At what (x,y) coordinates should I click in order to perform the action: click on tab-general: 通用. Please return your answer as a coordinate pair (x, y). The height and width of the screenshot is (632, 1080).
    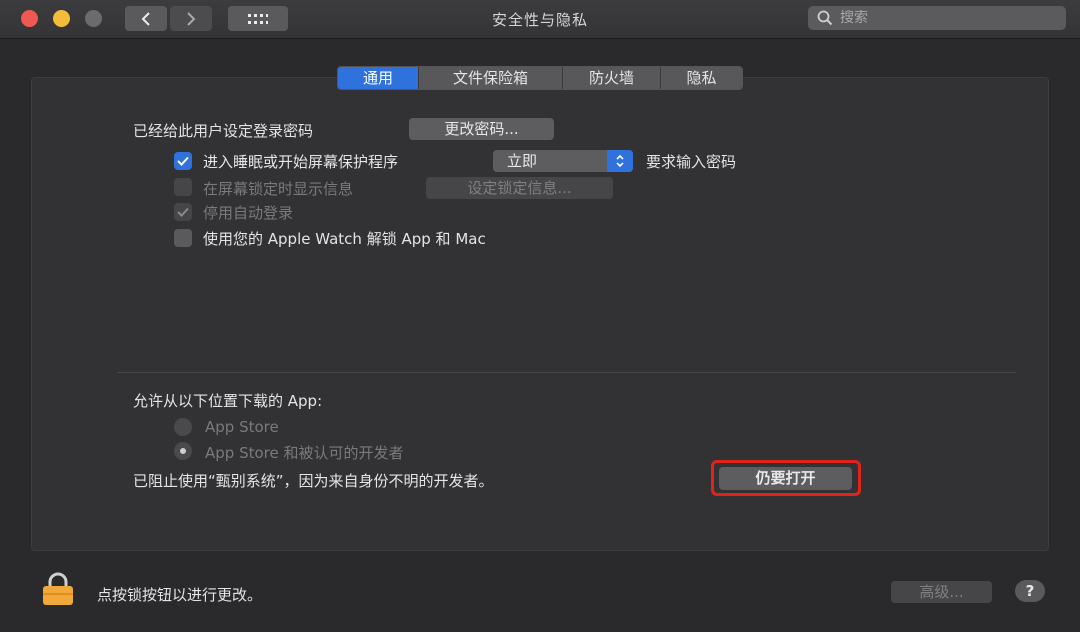
    Looking at the image, I should click on (378, 78).